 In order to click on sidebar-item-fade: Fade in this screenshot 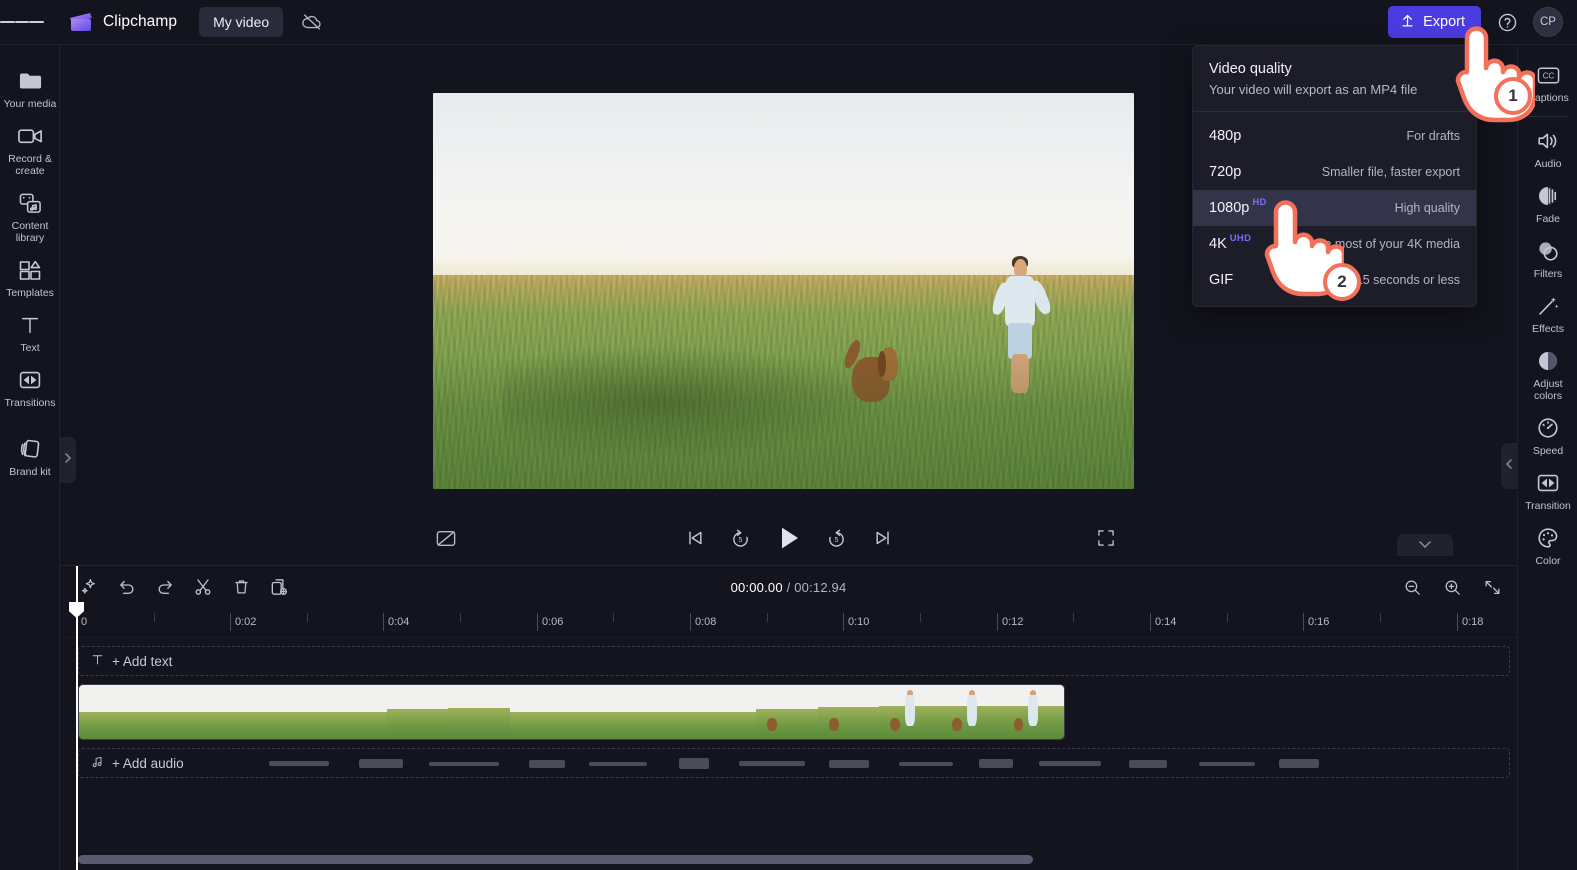, I will do `click(1547, 203)`.